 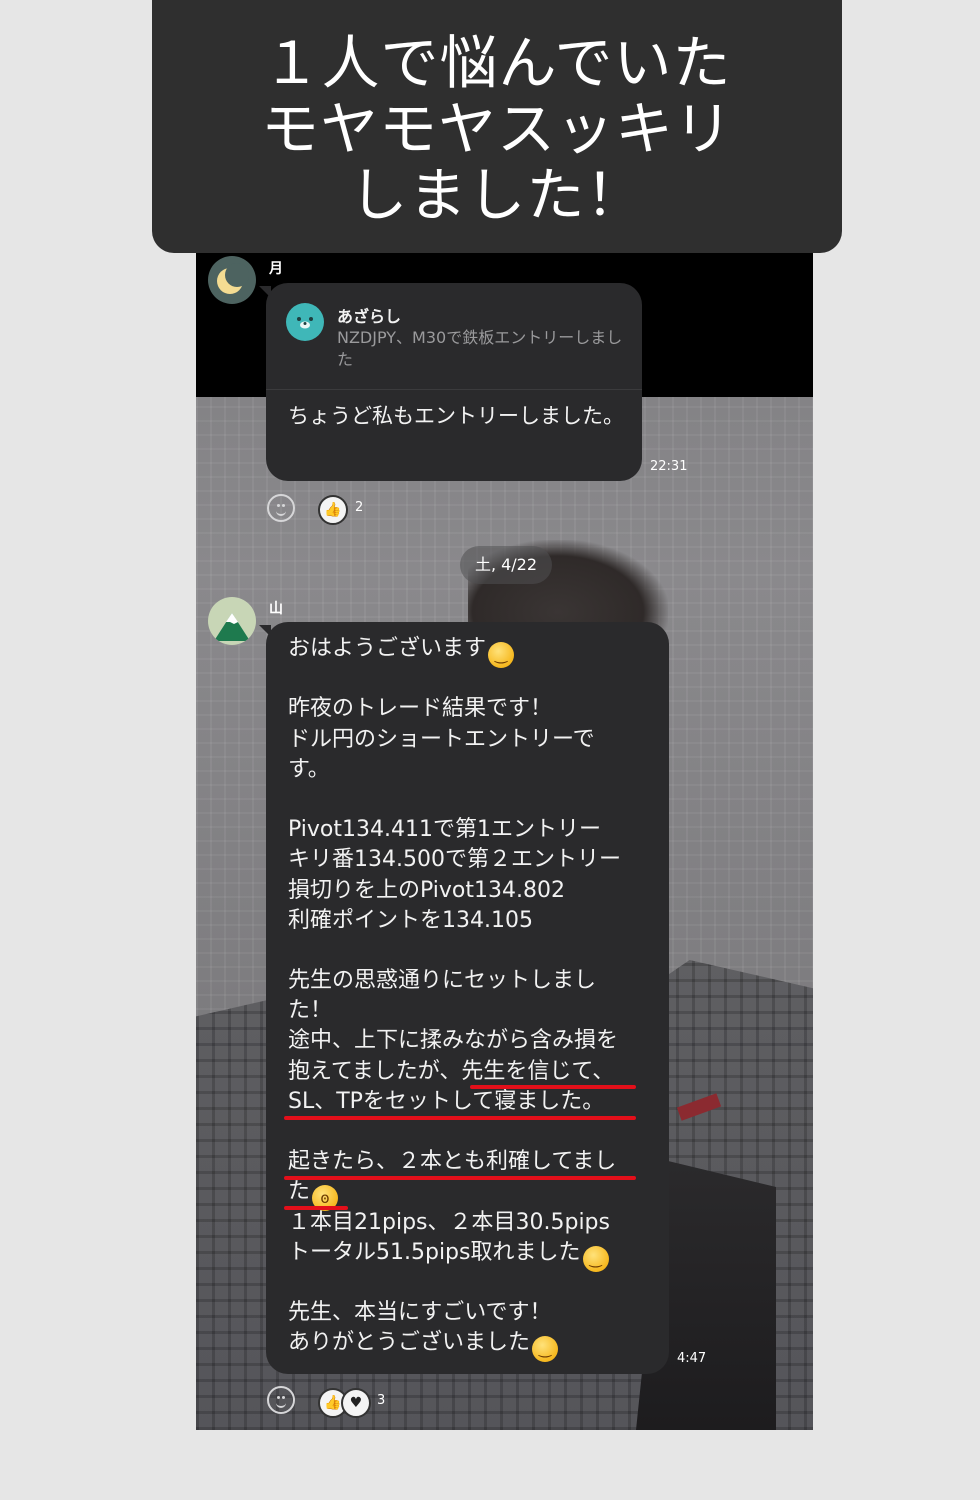 I want to click on message-line: たꙩ, so click(x=473, y=1194).